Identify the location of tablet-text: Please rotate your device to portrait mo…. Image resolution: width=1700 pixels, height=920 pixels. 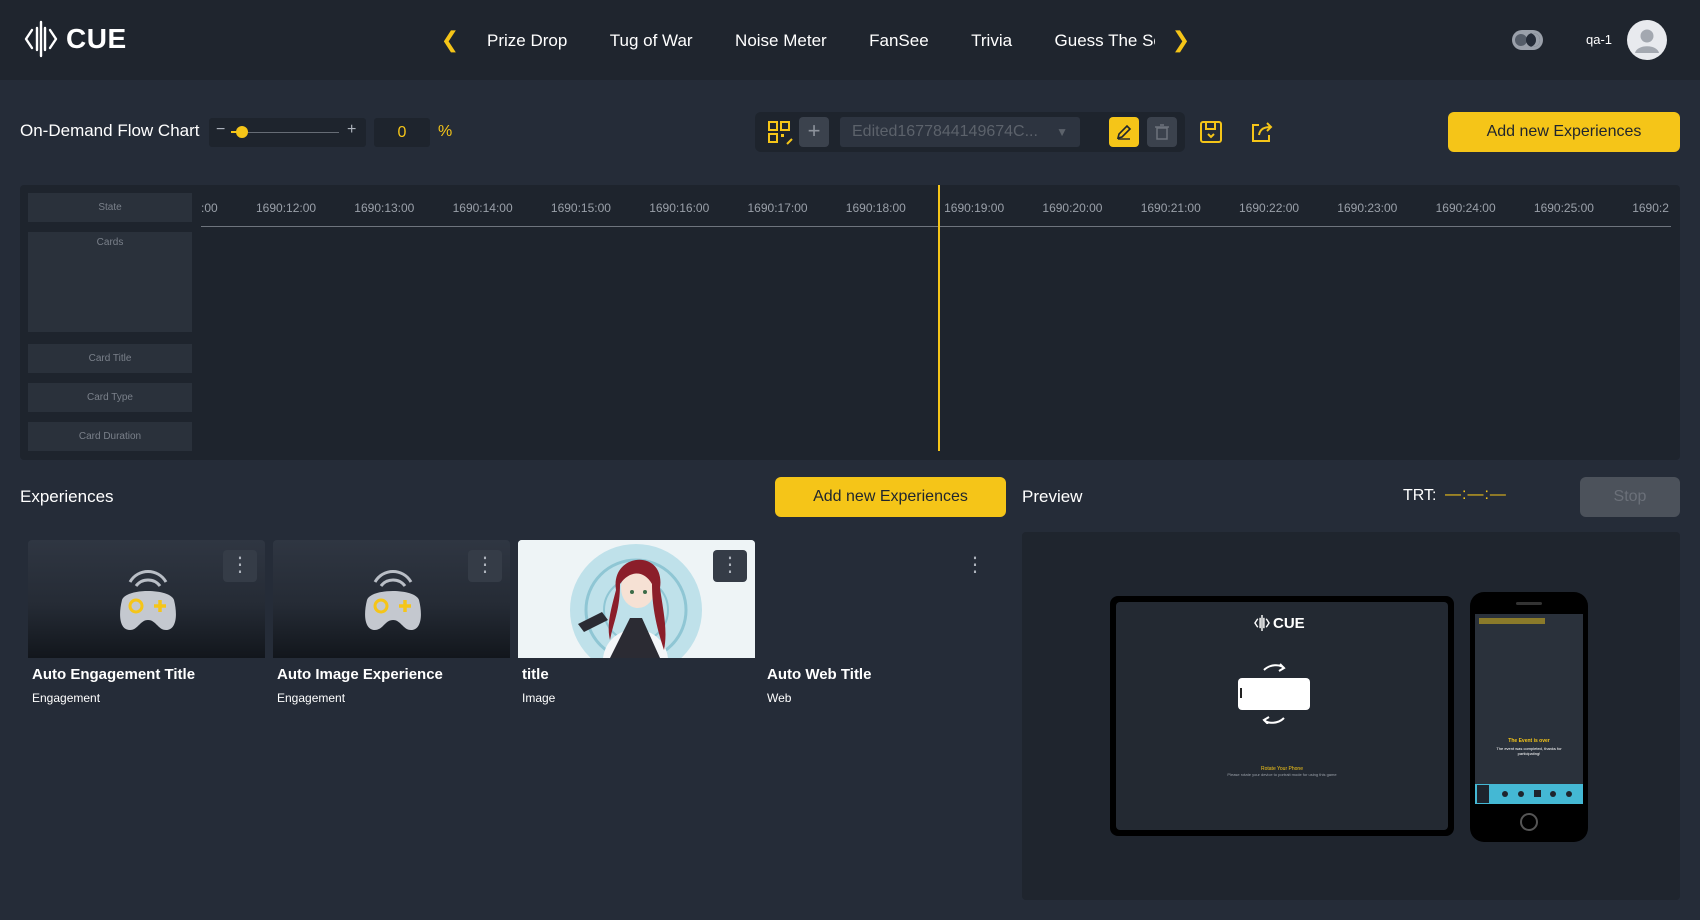
(1282, 774).